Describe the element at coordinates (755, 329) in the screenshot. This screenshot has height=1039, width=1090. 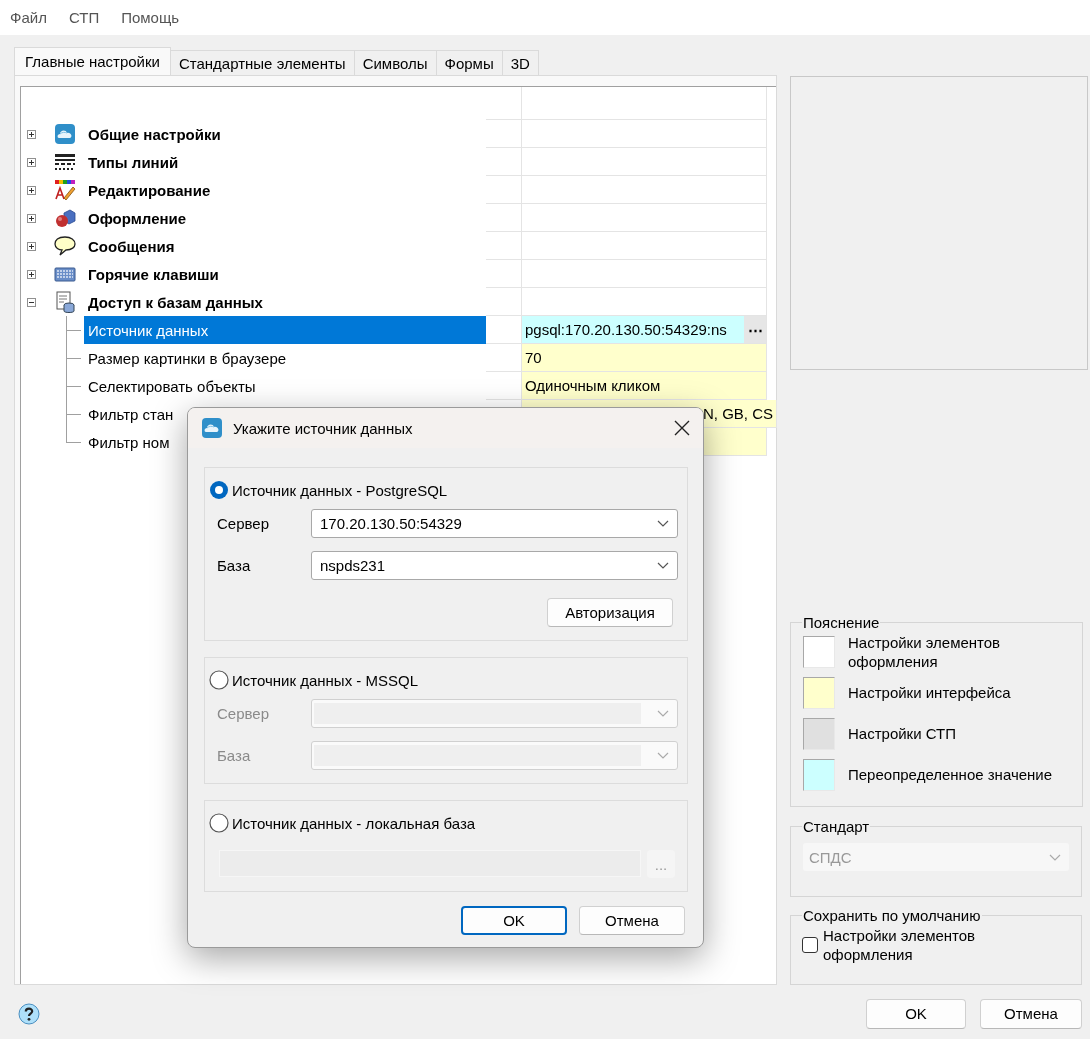
I see `browse-button: ⋯` at that location.